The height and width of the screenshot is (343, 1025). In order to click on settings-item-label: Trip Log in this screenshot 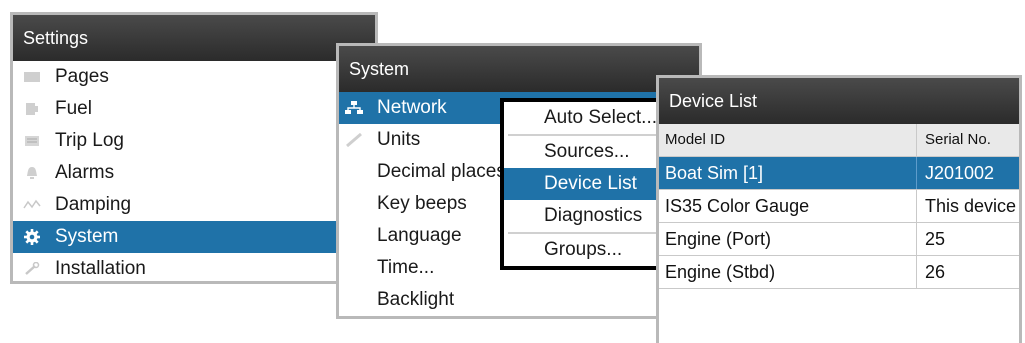, I will do `click(89, 140)`.